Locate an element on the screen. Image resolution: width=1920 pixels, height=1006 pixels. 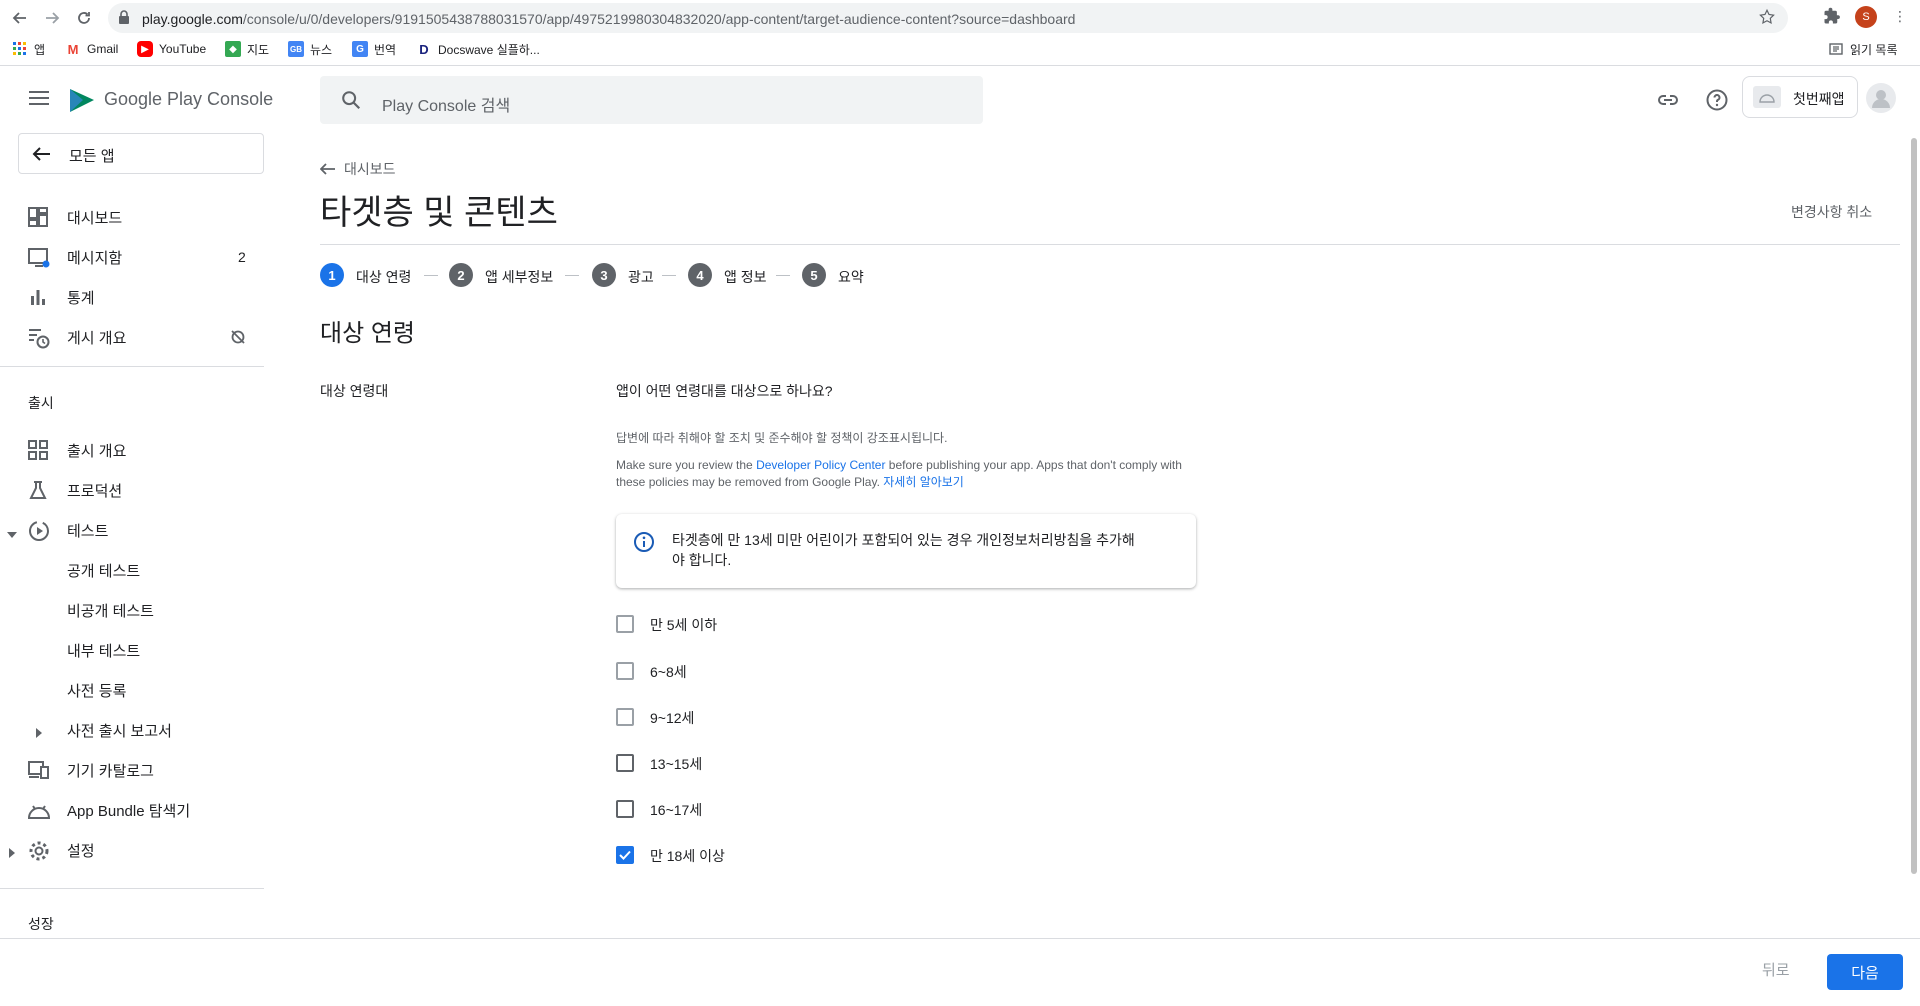
learn-more-link: 자세히 알아보기 is located at coordinates (923, 482).